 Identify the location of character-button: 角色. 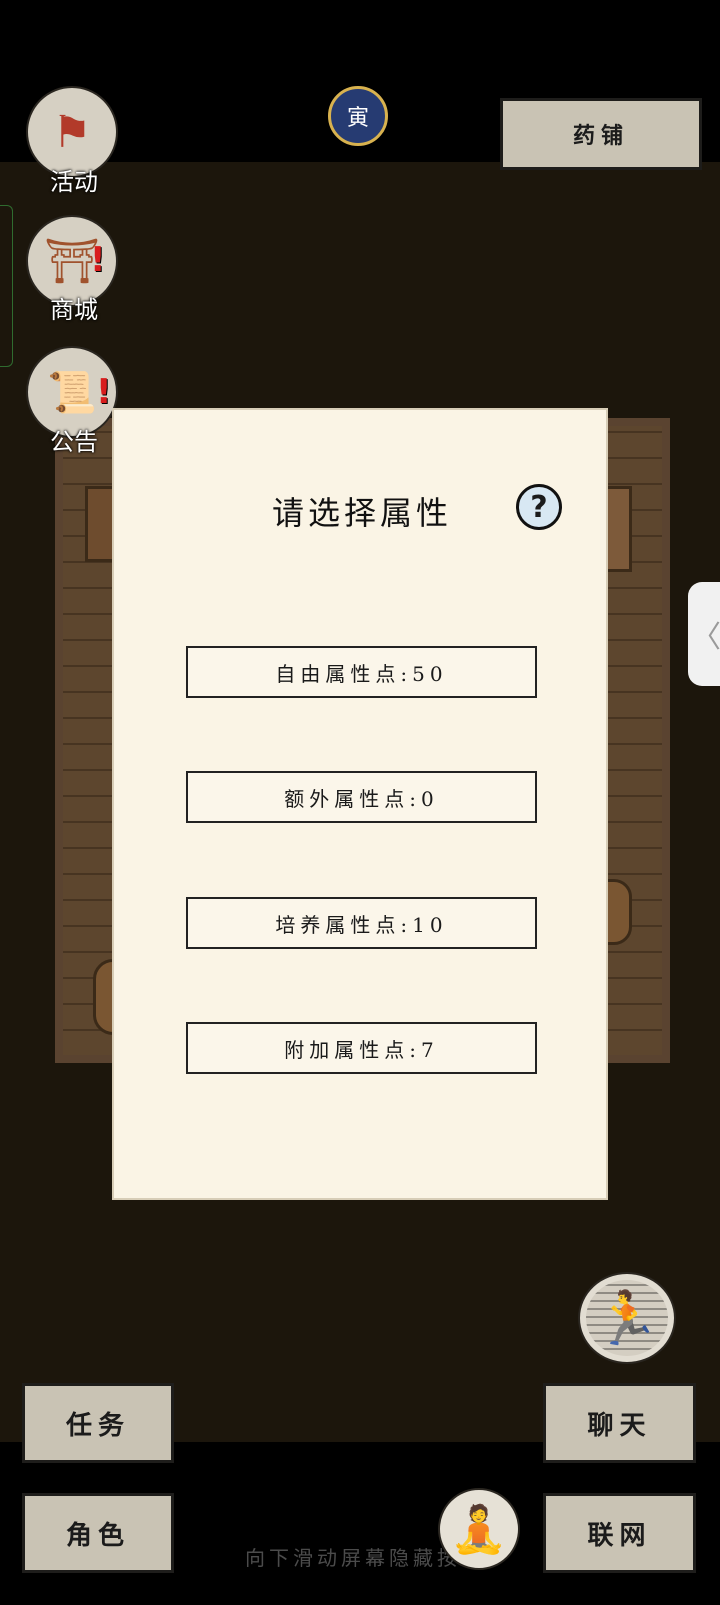
(98, 1533).